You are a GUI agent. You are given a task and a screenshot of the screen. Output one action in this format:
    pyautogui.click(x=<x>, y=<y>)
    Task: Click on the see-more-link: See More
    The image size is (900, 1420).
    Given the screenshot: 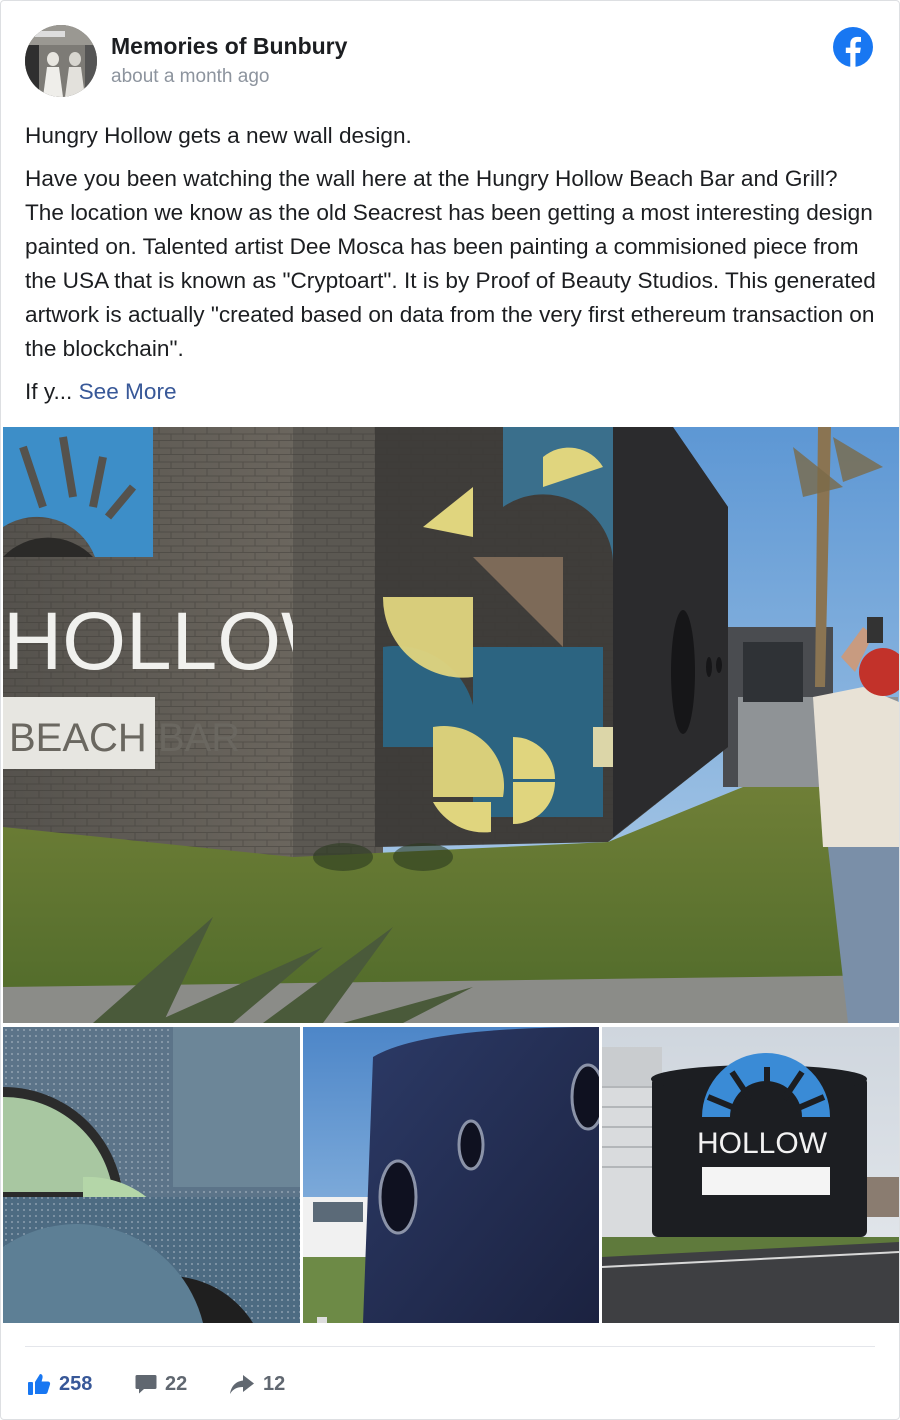 What is the action you would take?
    pyautogui.click(x=128, y=391)
    